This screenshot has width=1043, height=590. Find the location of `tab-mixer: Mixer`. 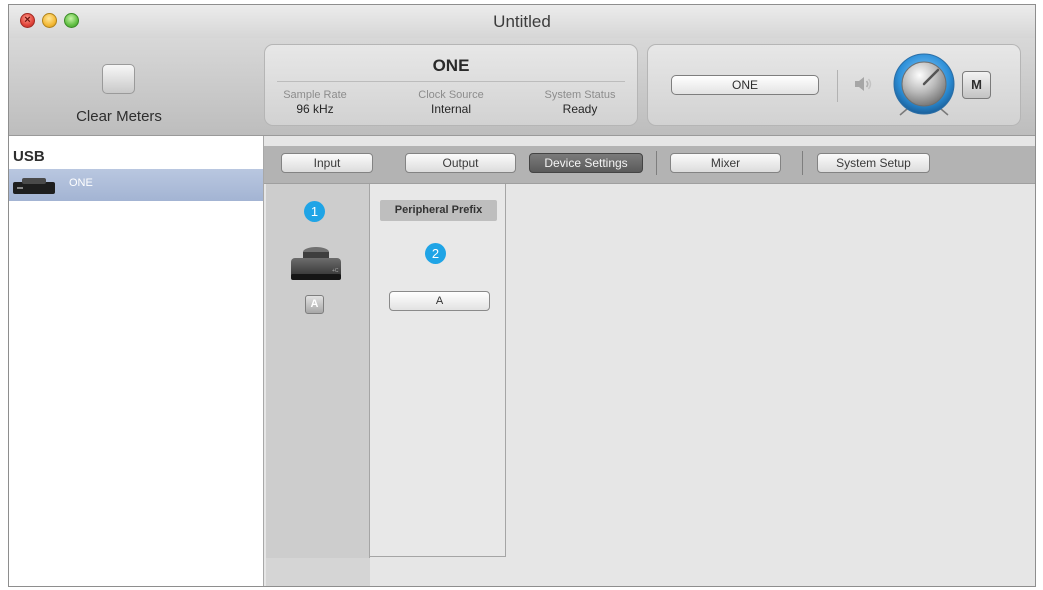

tab-mixer: Mixer is located at coordinates (725, 163).